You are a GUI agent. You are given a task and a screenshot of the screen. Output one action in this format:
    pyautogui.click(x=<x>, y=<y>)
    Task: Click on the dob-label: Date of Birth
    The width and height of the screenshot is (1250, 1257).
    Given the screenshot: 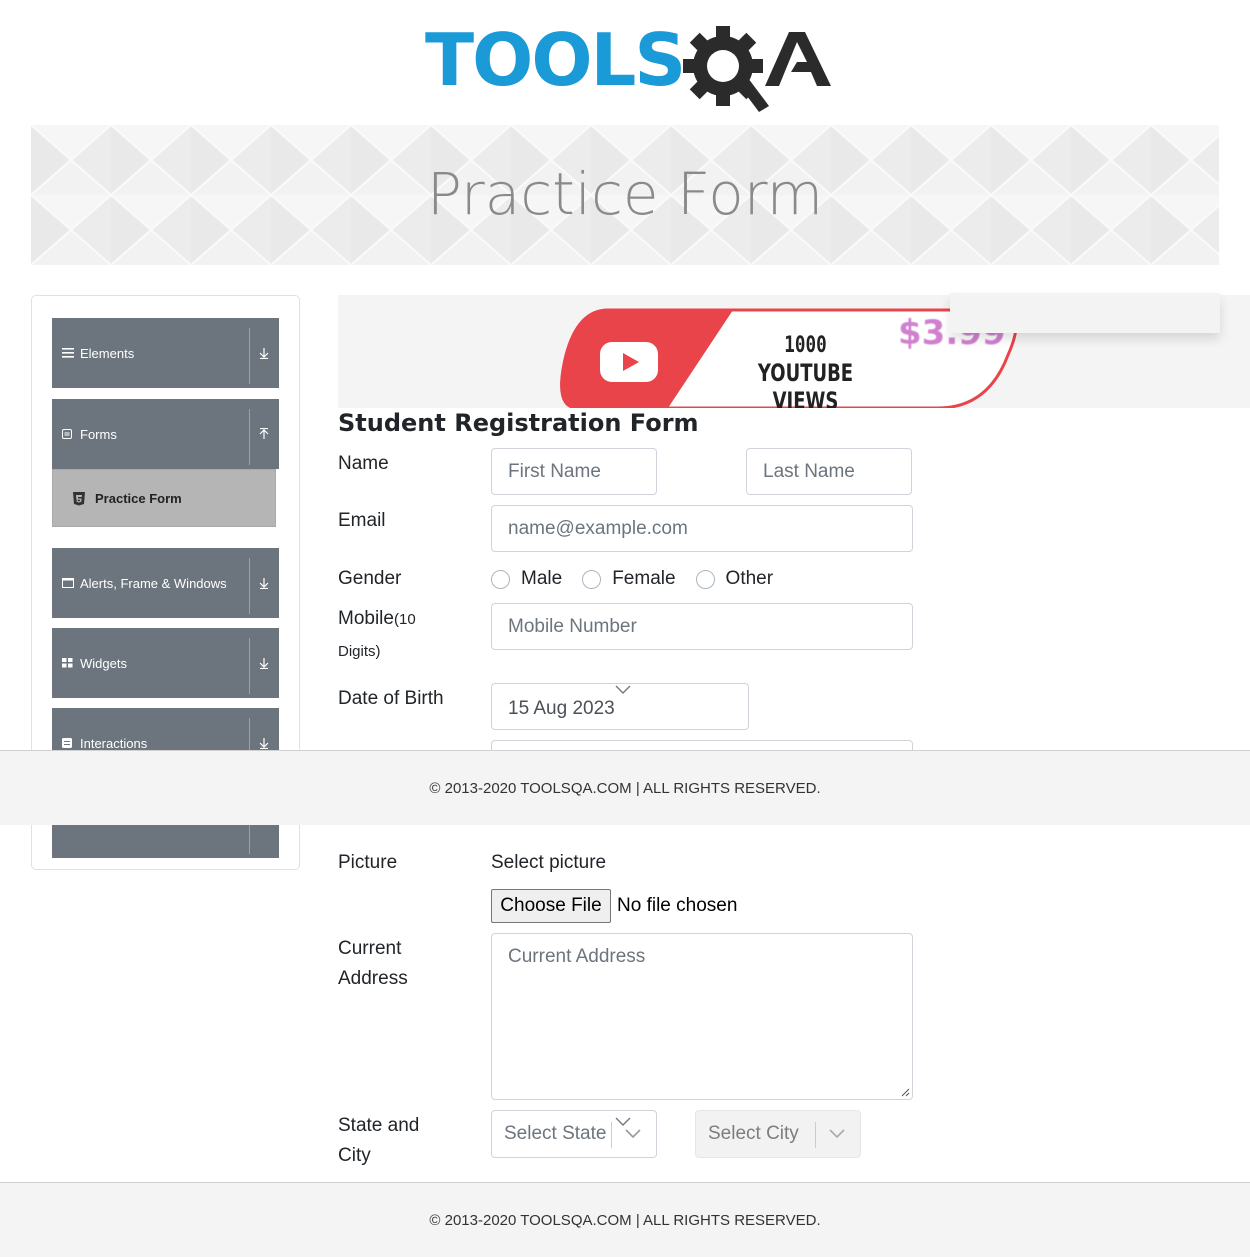 What is the action you would take?
    pyautogui.click(x=391, y=698)
    